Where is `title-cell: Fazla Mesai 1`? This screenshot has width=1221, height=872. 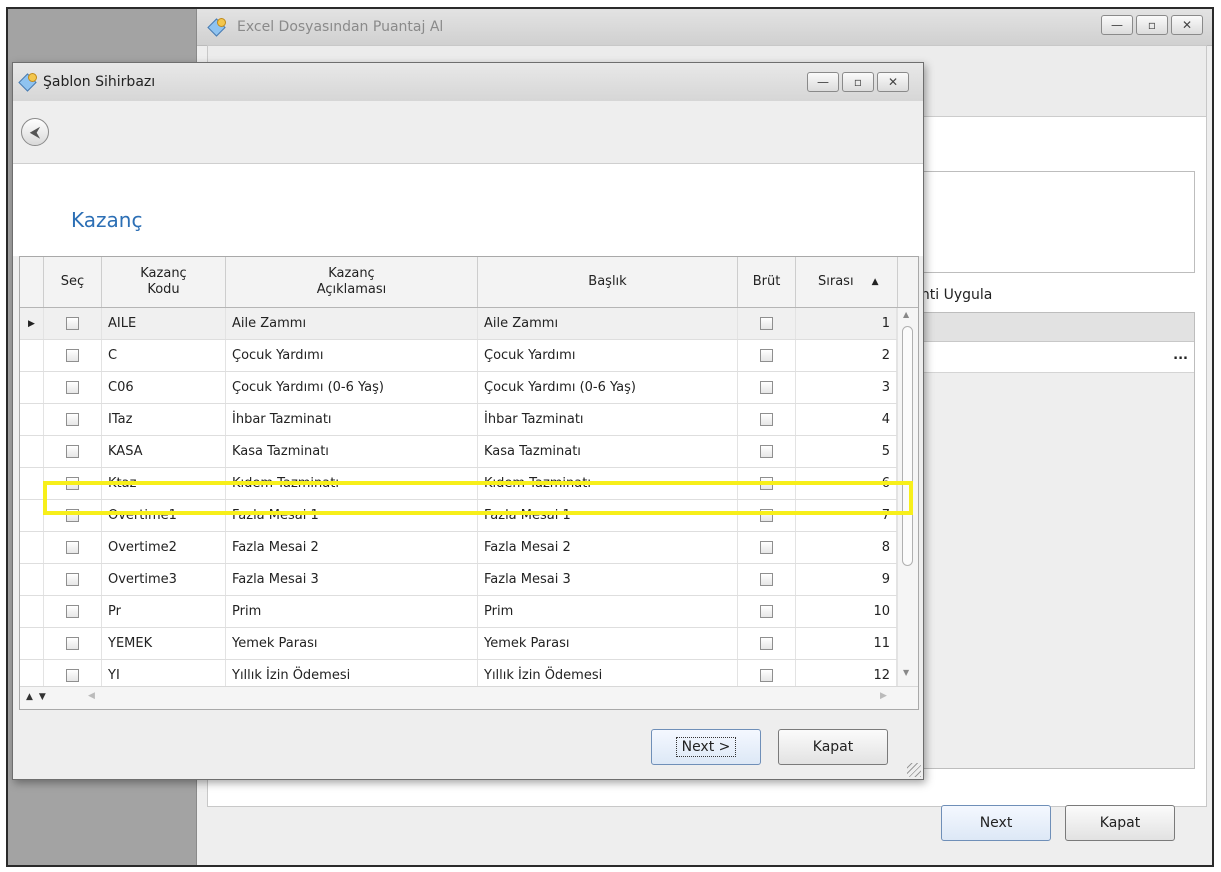
title-cell: Fazla Mesai 1 is located at coordinates (608, 515).